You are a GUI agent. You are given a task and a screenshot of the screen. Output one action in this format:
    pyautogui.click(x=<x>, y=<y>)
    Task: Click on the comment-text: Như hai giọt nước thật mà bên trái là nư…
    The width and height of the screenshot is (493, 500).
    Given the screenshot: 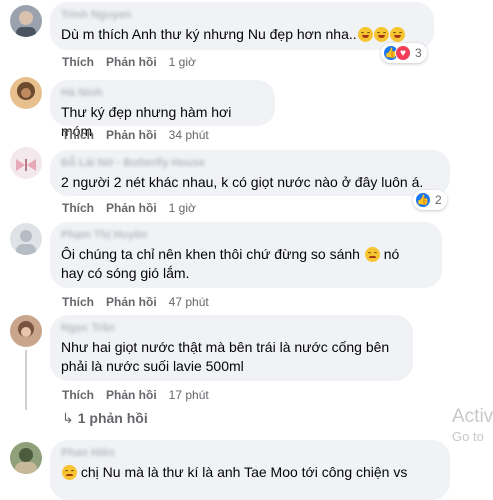 What is the action you would take?
    pyautogui.click(x=225, y=356)
    